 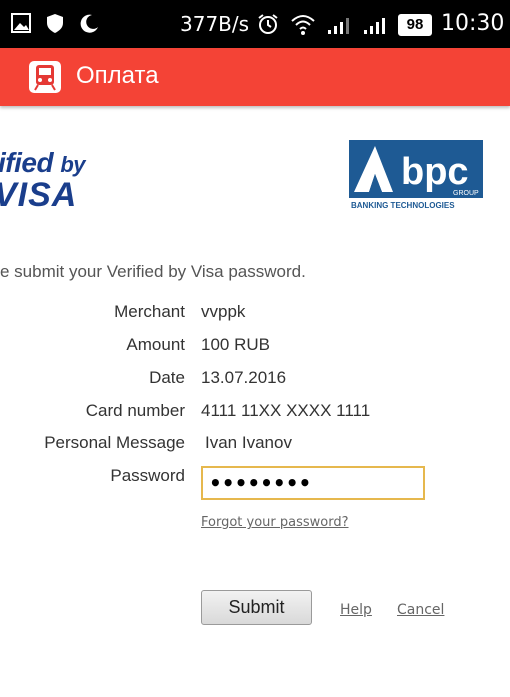 I want to click on date-label: Date, so click(x=167, y=377).